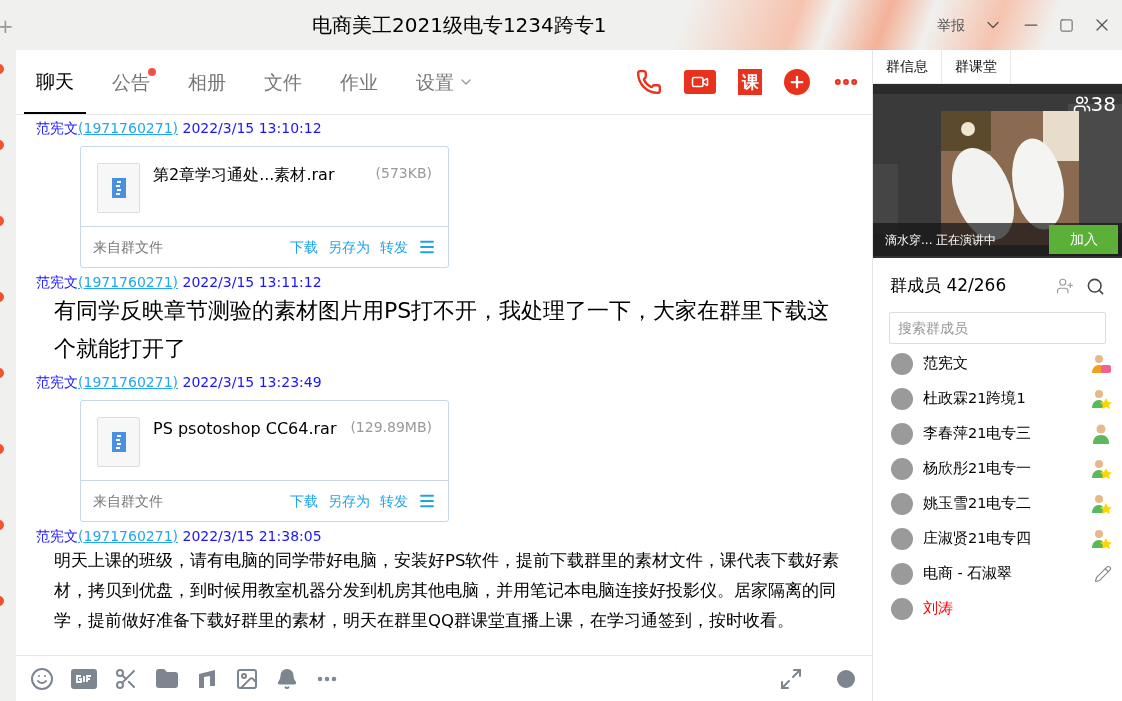 The image size is (1122, 701). Describe the element at coordinates (167, 678) in the screenshot. I see `folder-icon` at that location.